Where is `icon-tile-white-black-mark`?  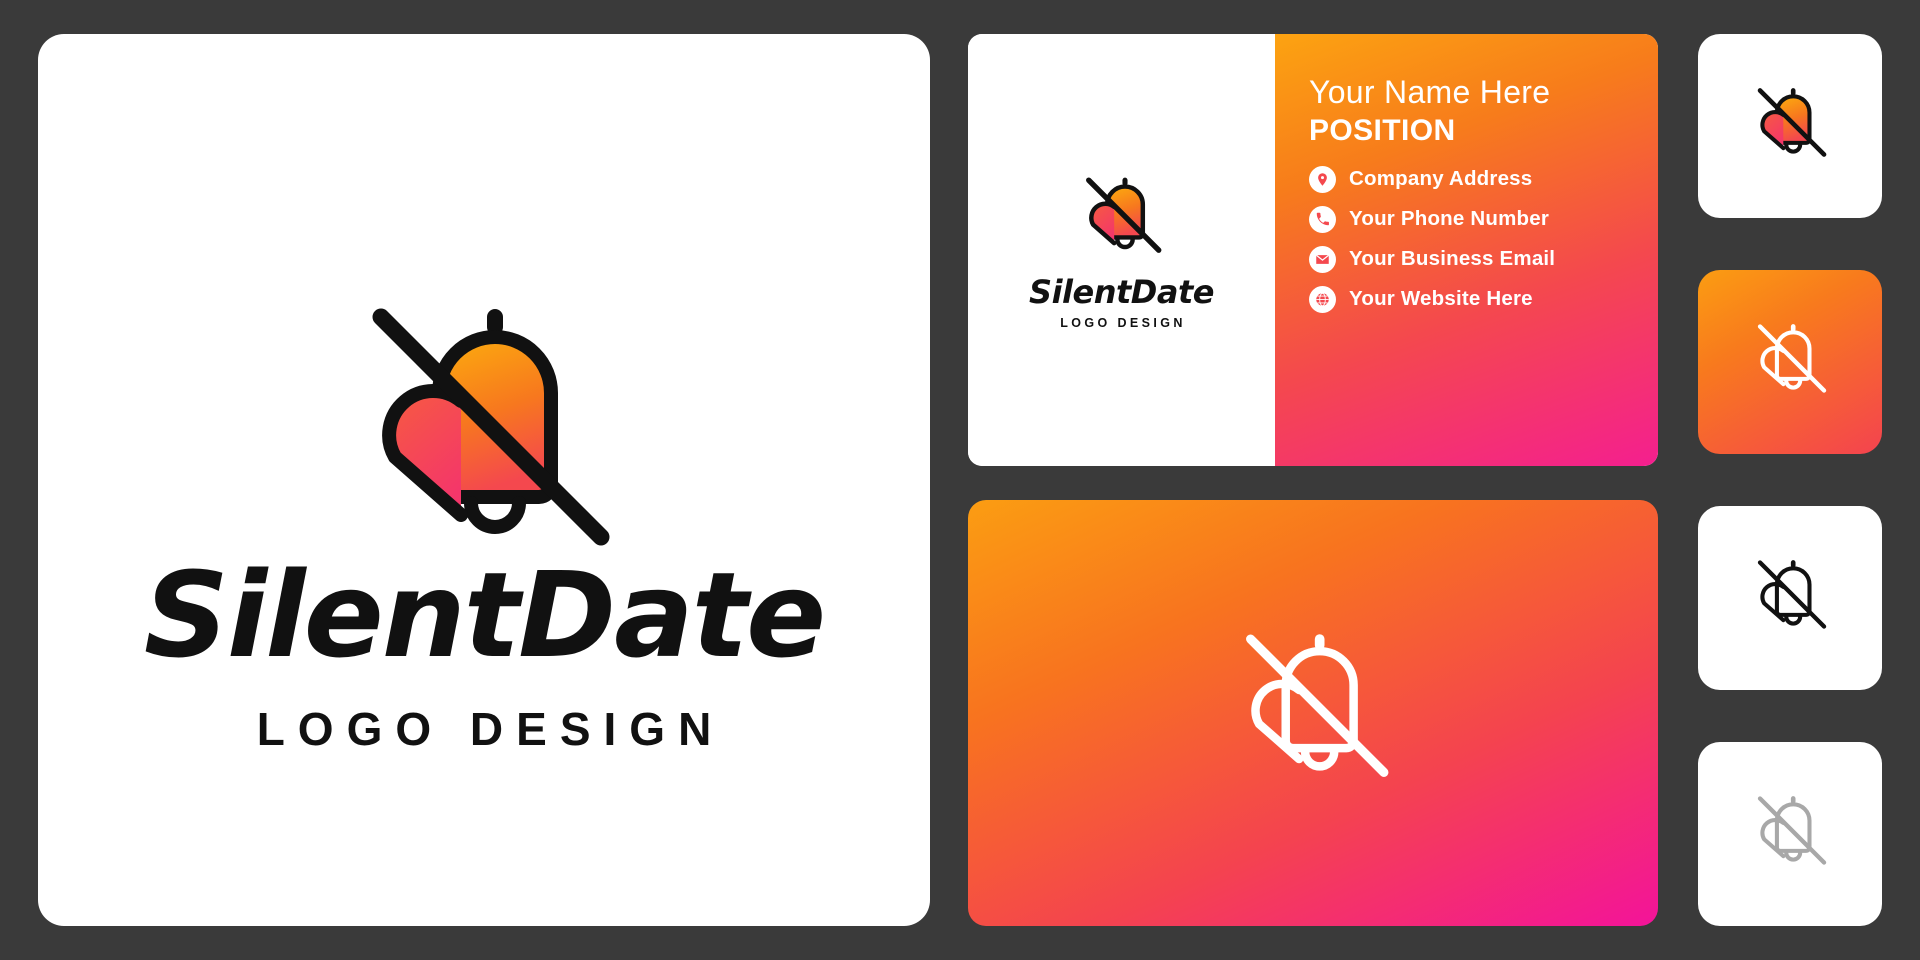
icon-tile-white-black-mark is located at coordinates (1790, 598).